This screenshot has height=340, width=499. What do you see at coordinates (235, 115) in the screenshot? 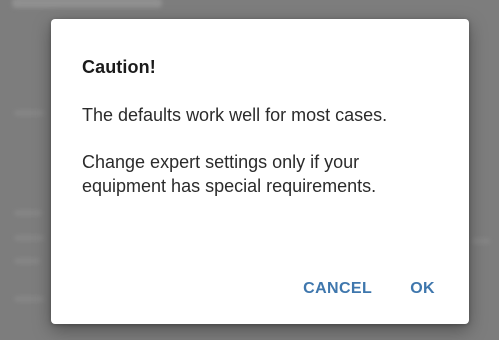
I see `dialog-message-defaults: The defaults work well for most cases.` at bounding box center [235, 115].